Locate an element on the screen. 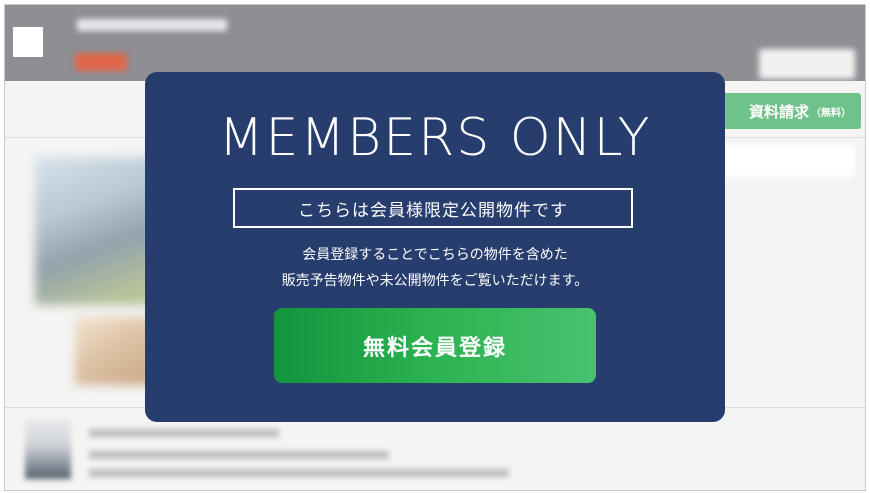 The image size is (870, 493). blurred-info-field is located at coordinates (781, 161).